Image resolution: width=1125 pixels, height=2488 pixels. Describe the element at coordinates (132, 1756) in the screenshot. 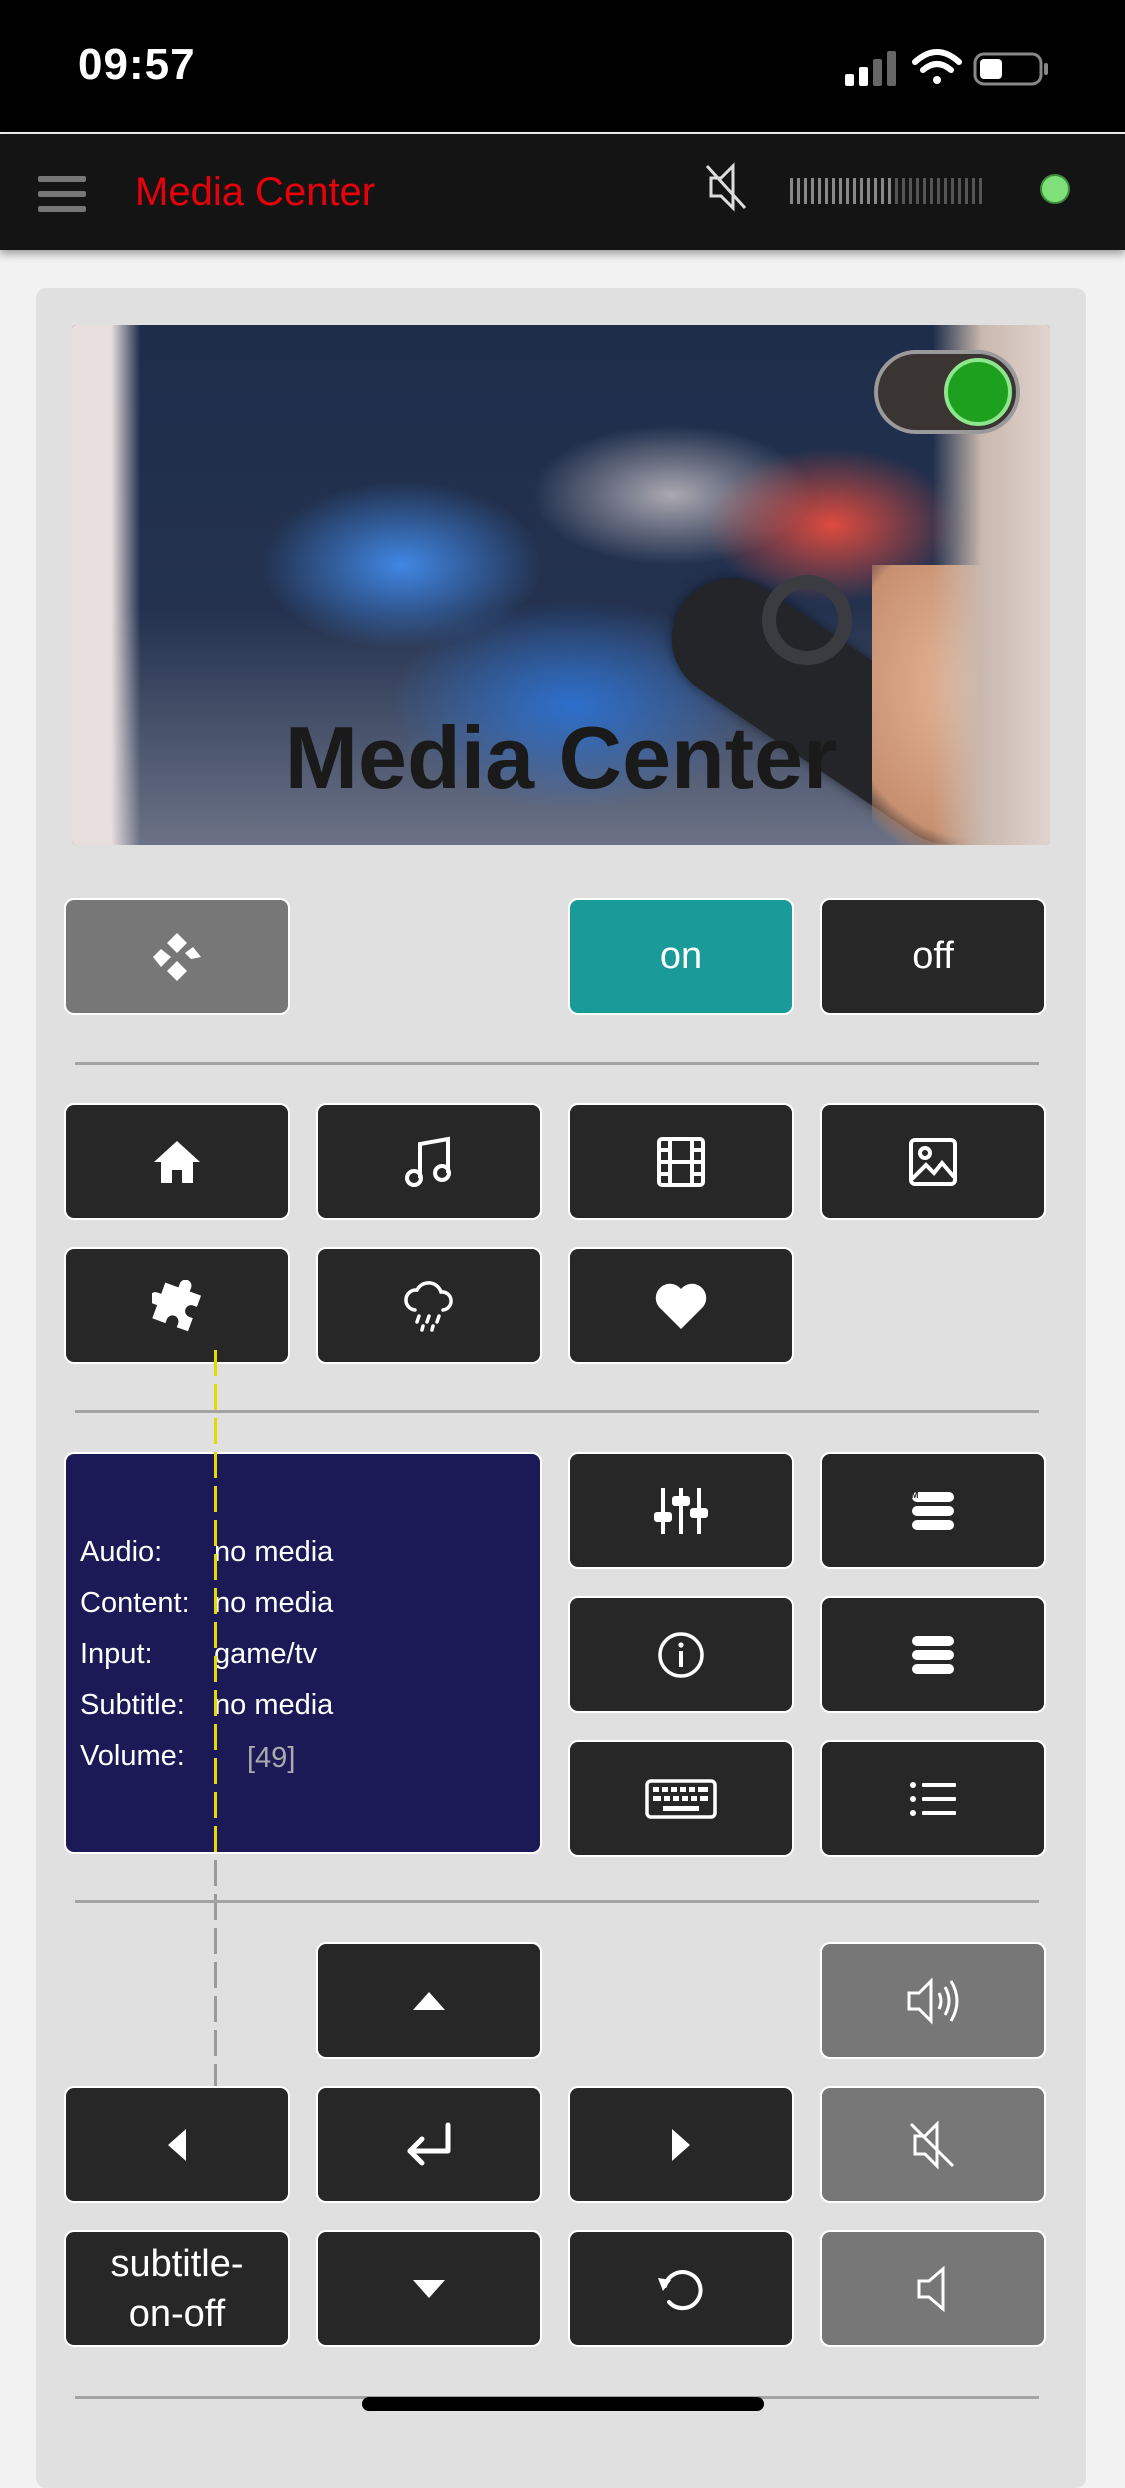

I see `info-key: Volume:` at that location.